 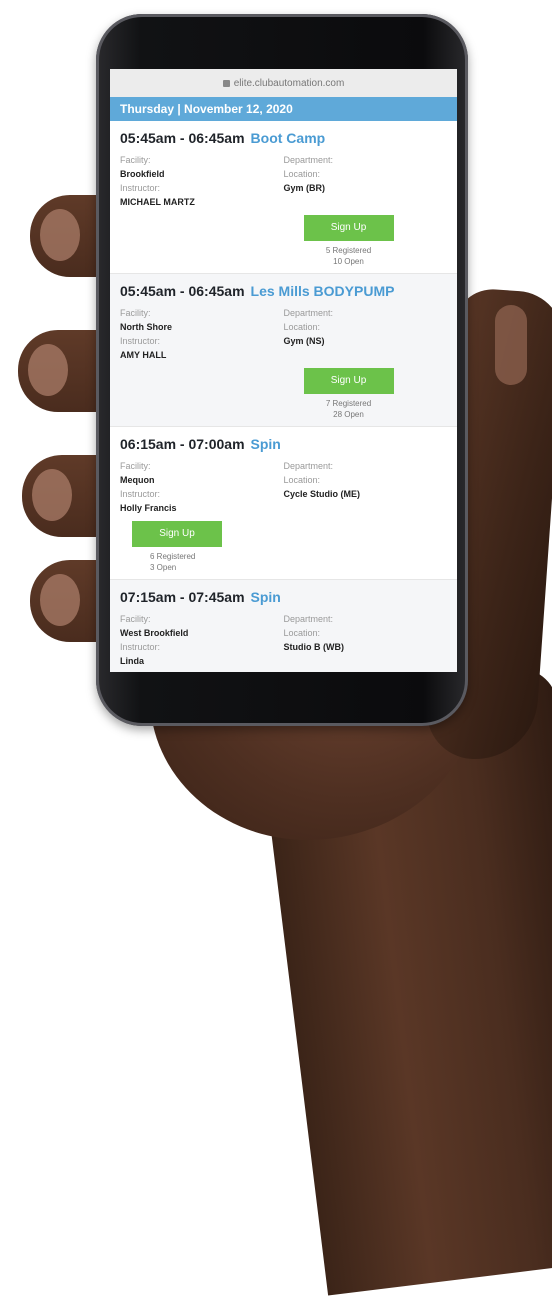 What do you see at coordinates (148, 508) in the screenshot?
I see `instructor-value: Holly Francis` at bounding box center [148, 508].